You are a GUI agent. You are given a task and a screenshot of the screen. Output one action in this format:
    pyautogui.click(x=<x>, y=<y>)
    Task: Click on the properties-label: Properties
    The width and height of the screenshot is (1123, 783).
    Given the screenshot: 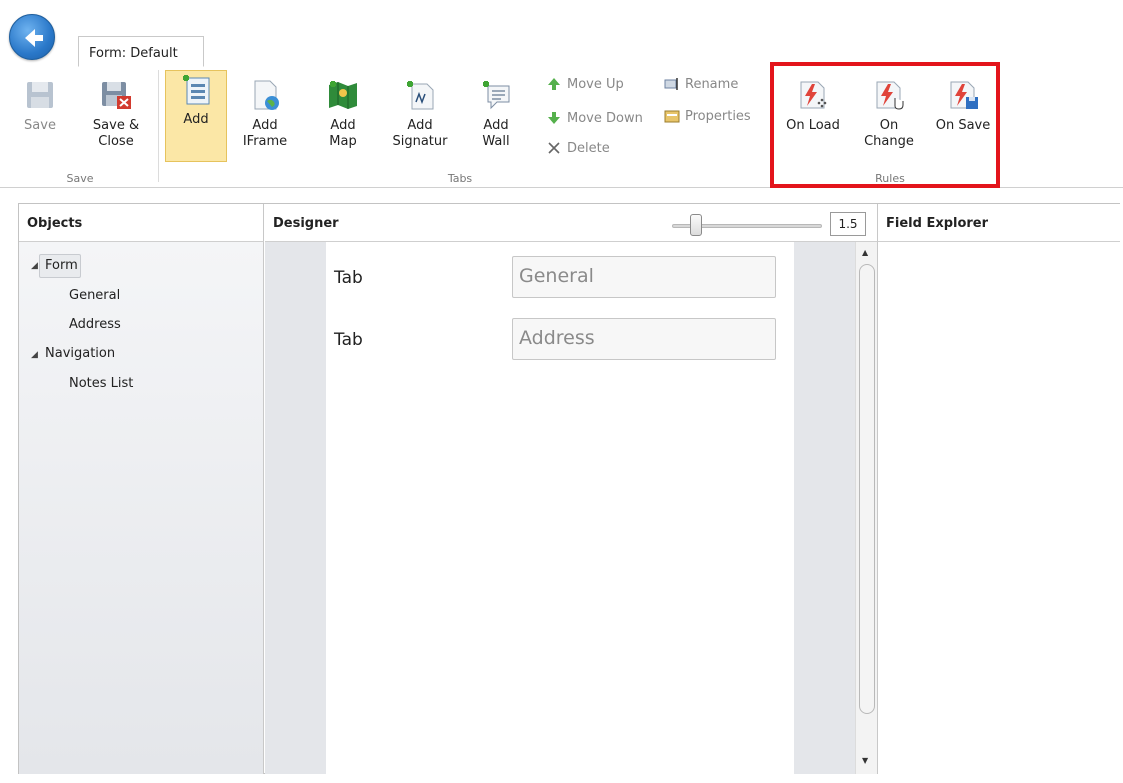 What is the action you would take?
    pyautogui.click(x=718, y=116)
    